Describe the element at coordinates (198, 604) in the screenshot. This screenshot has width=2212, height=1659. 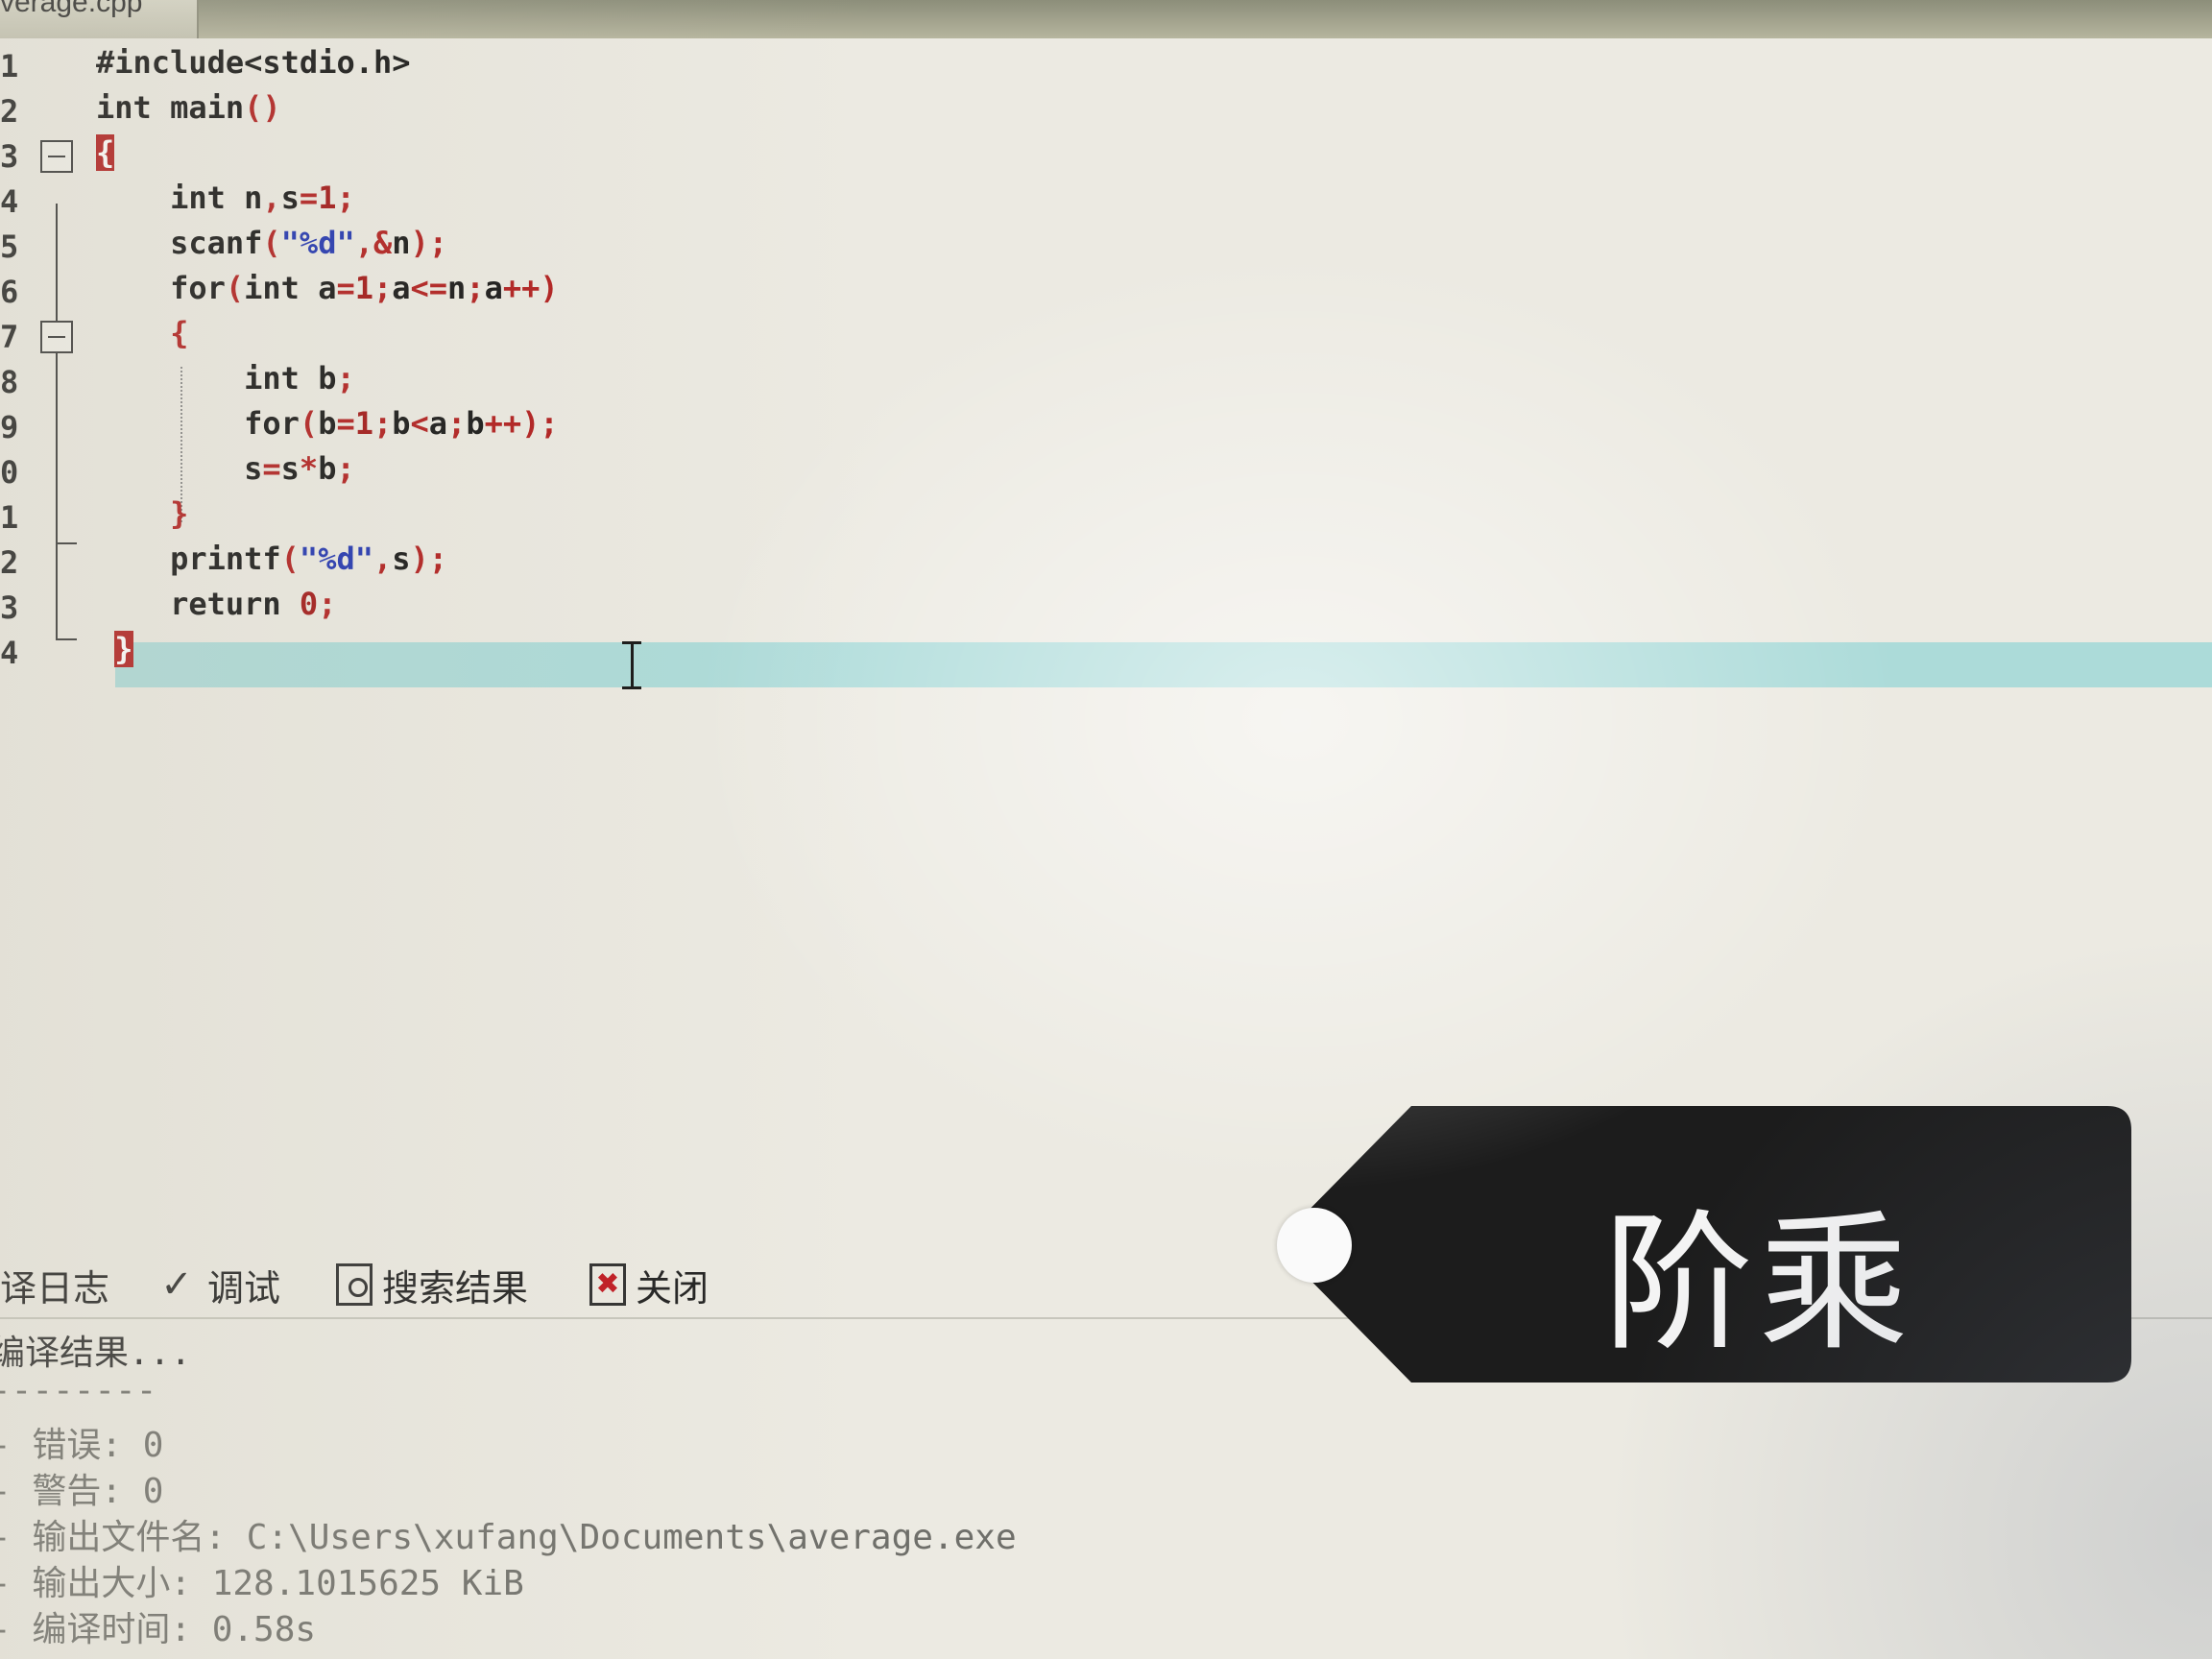
I see `code-token: return` at that location.